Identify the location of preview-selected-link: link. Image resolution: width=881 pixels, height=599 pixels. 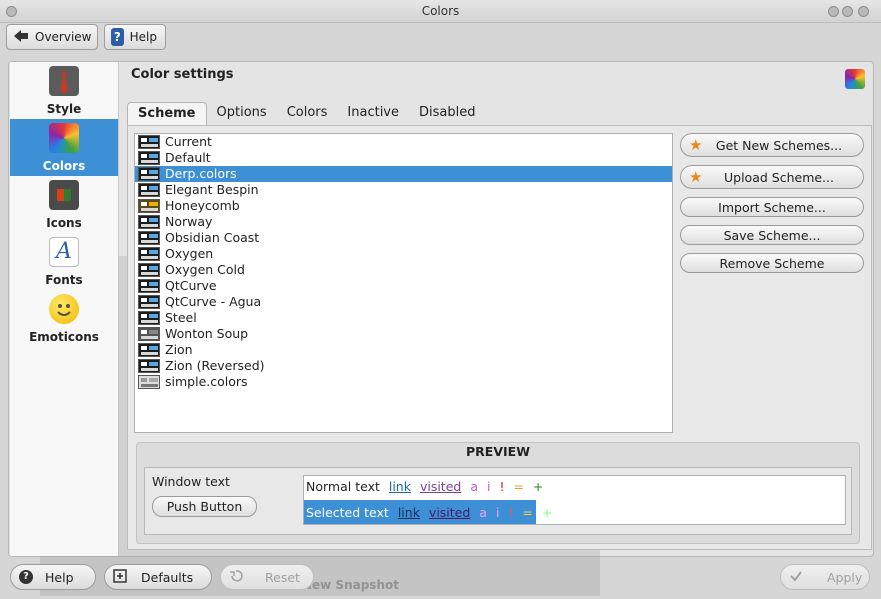
(409, 512).